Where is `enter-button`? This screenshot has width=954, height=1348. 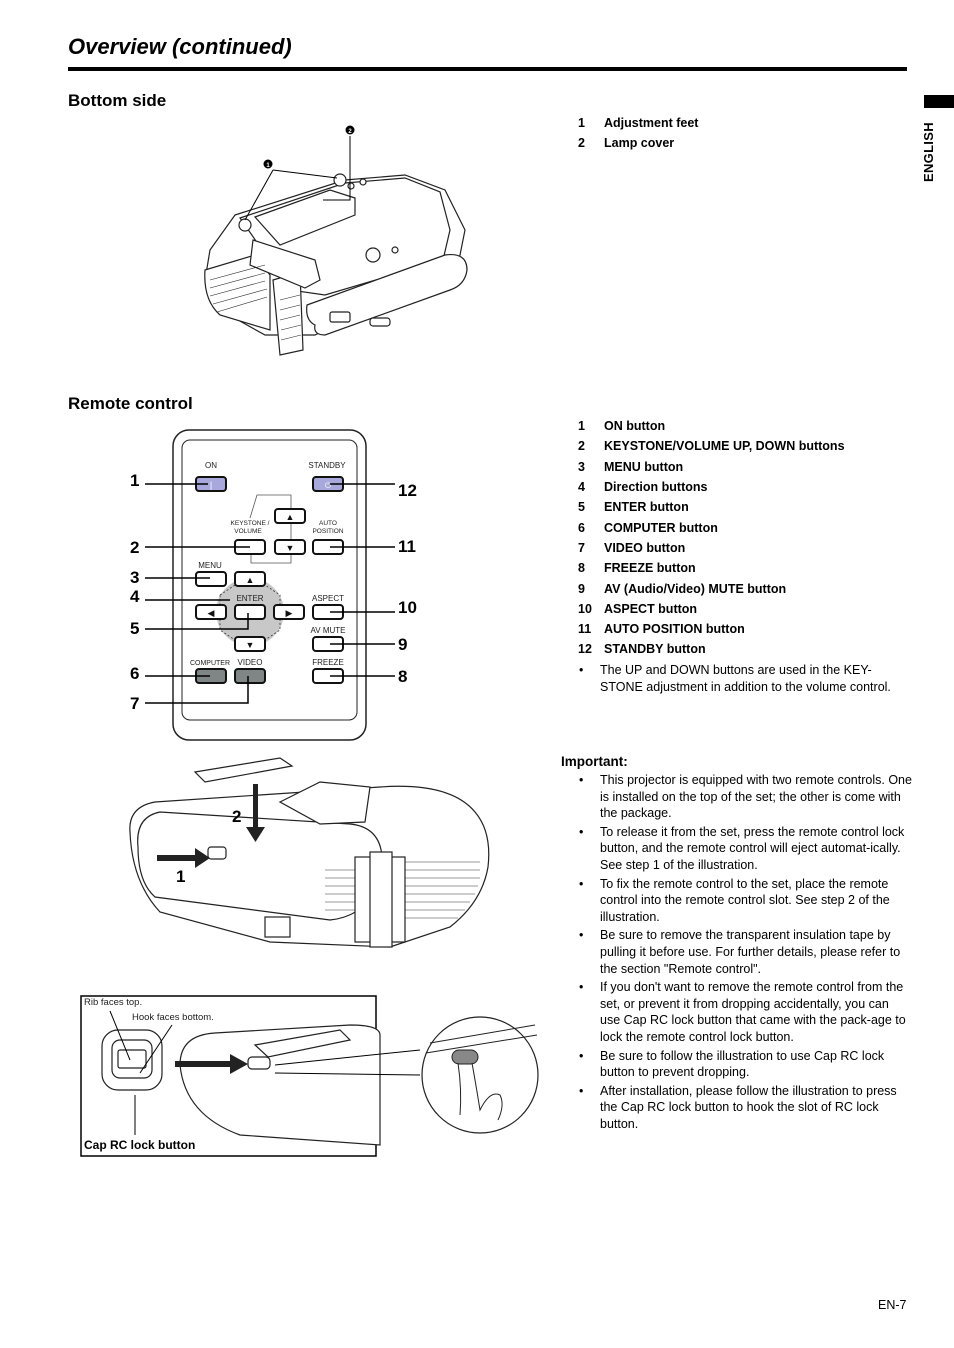 enter-button is located at coordinates (250, 612).